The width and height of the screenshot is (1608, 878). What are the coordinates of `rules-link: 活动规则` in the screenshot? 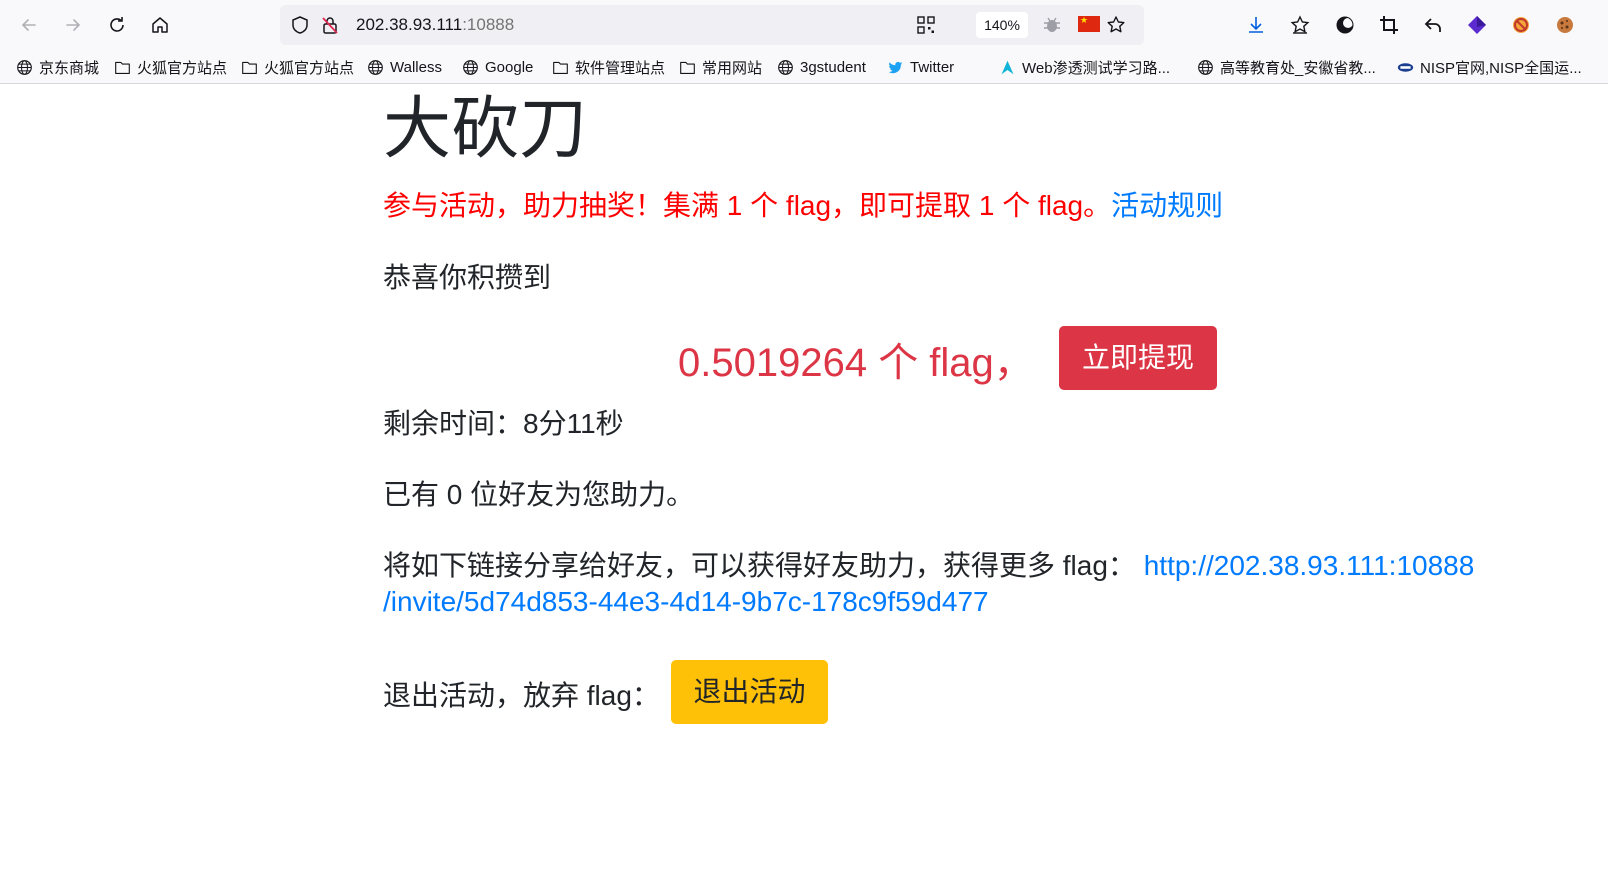 It's located at (1167, 205).